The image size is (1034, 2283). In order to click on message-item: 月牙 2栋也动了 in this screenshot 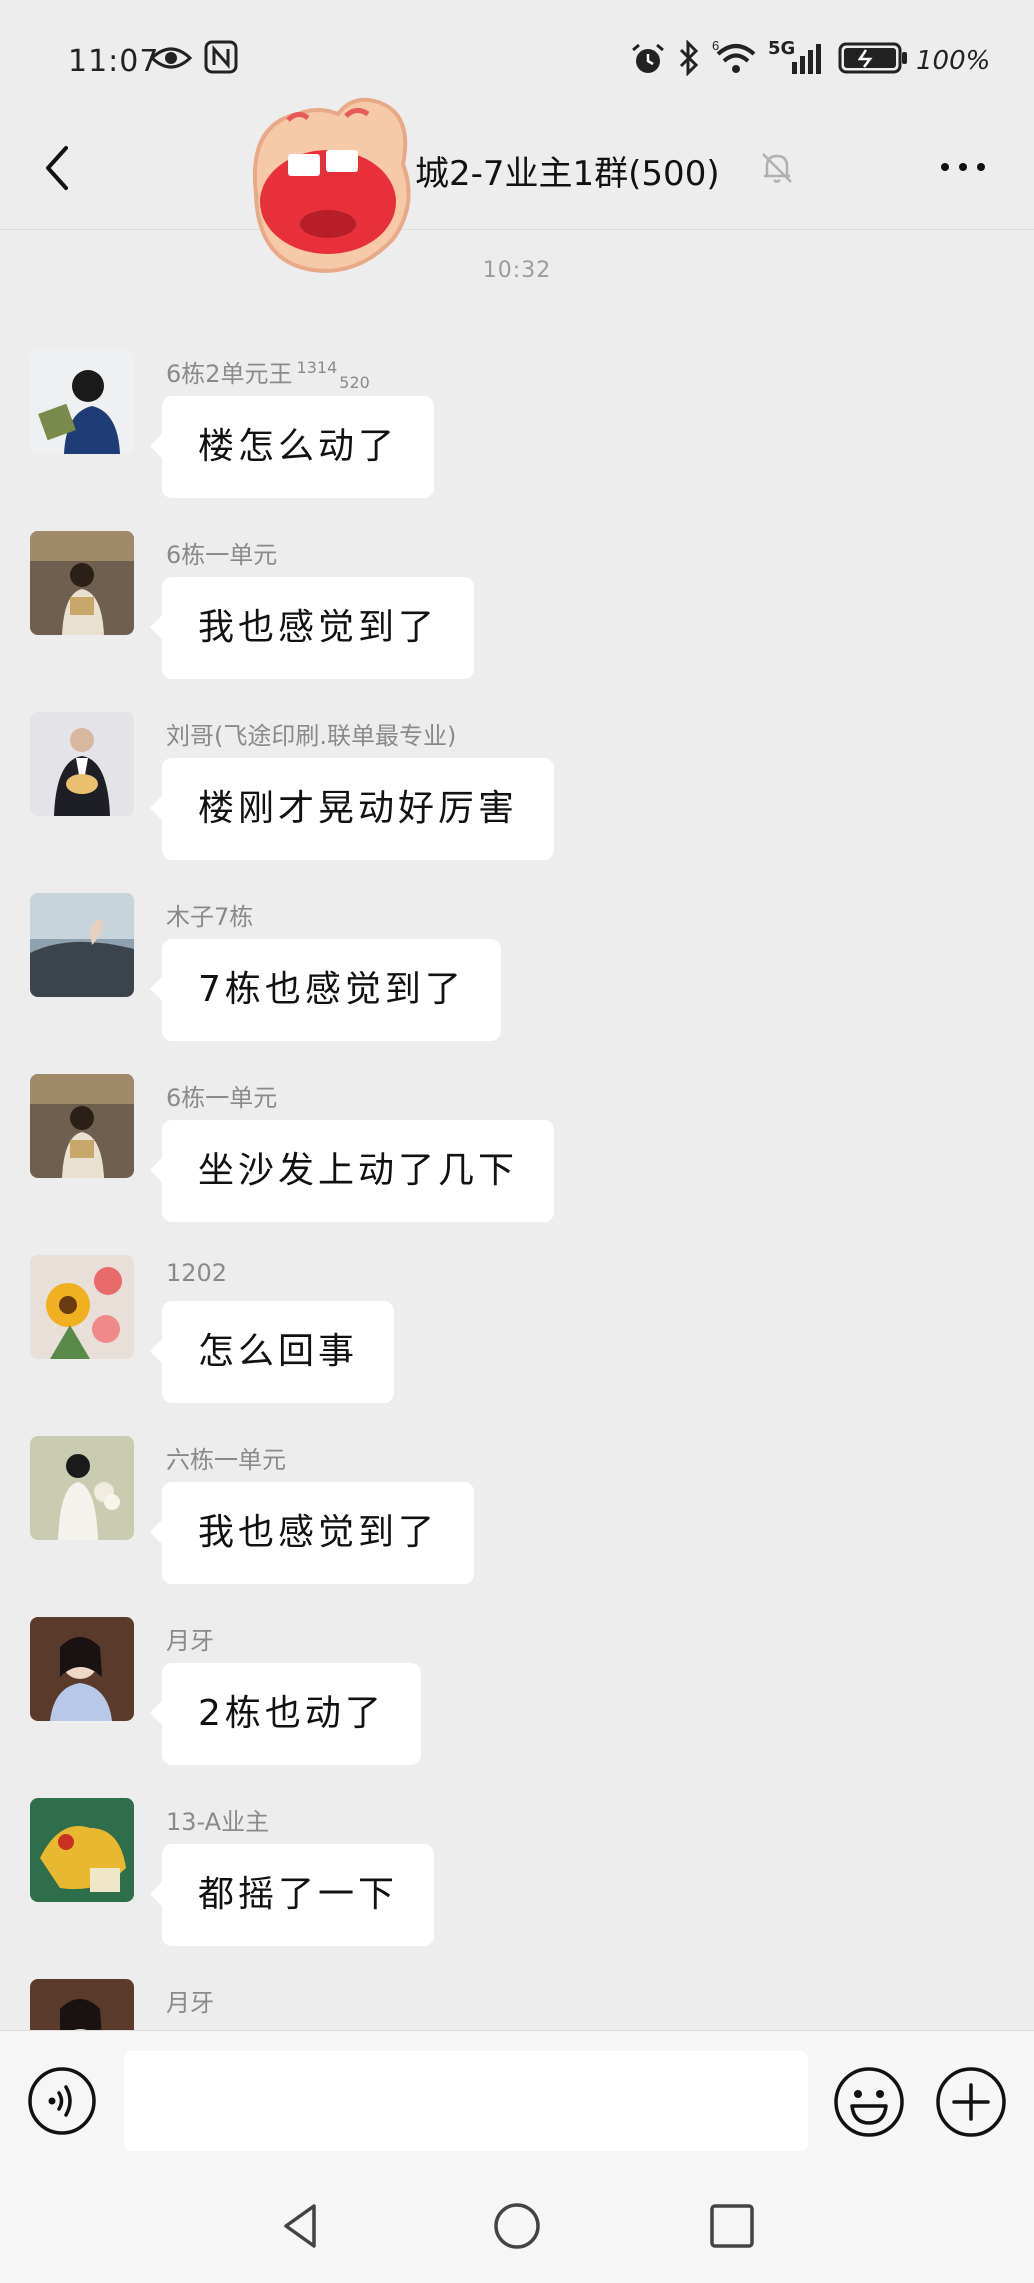, I will do `click(517, 1702)`.